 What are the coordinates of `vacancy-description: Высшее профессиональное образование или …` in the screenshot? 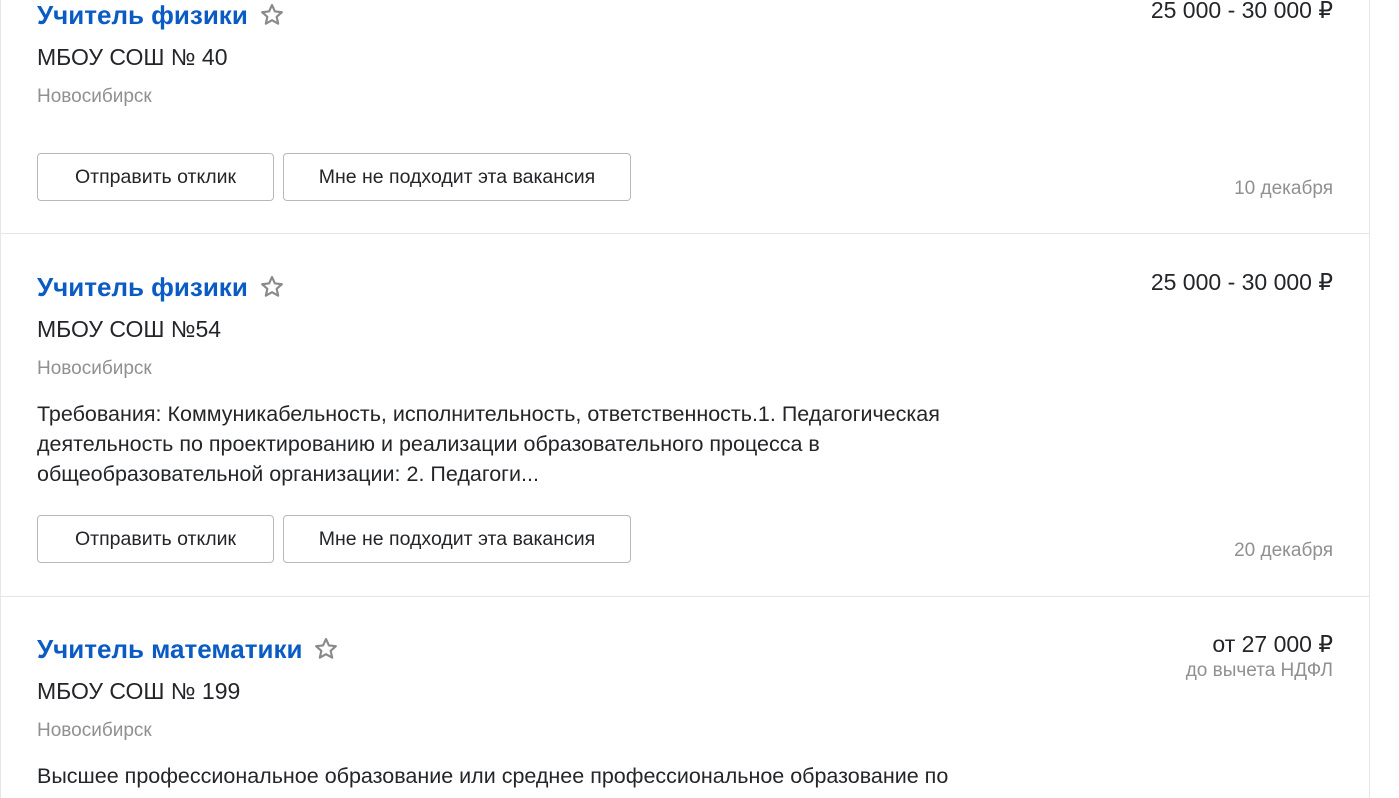 It's located at (493, 776).